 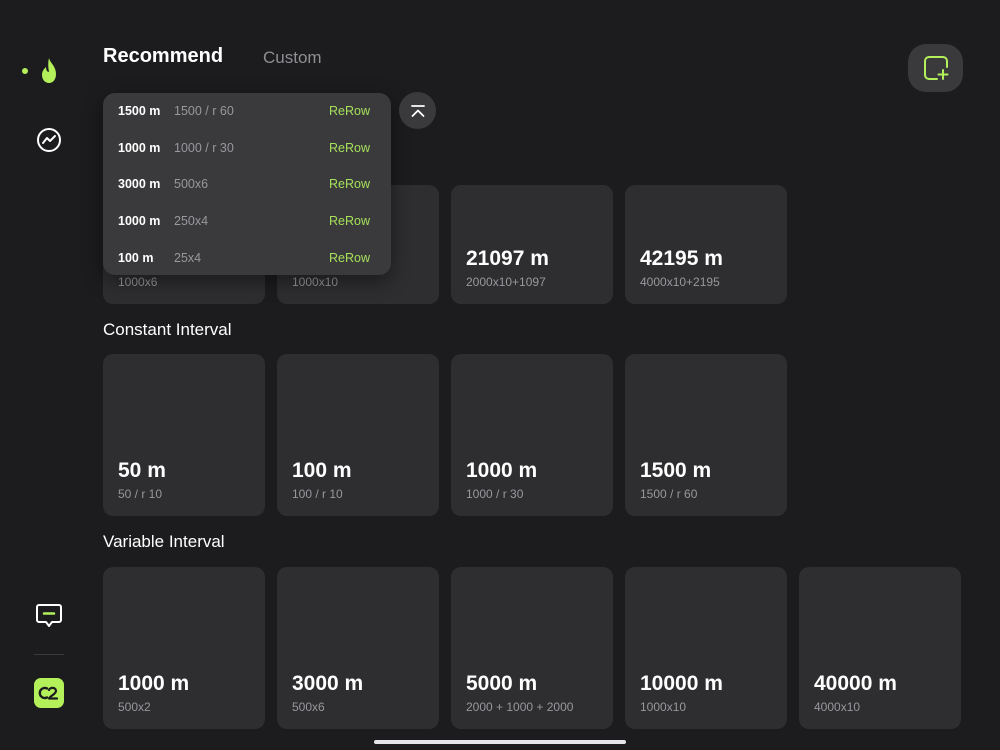 What do you see at coordinates (532, 244) in the screenshot?
I see `workout-card: 21097 m 2000x10+1097` at bounding box center [532, 244].